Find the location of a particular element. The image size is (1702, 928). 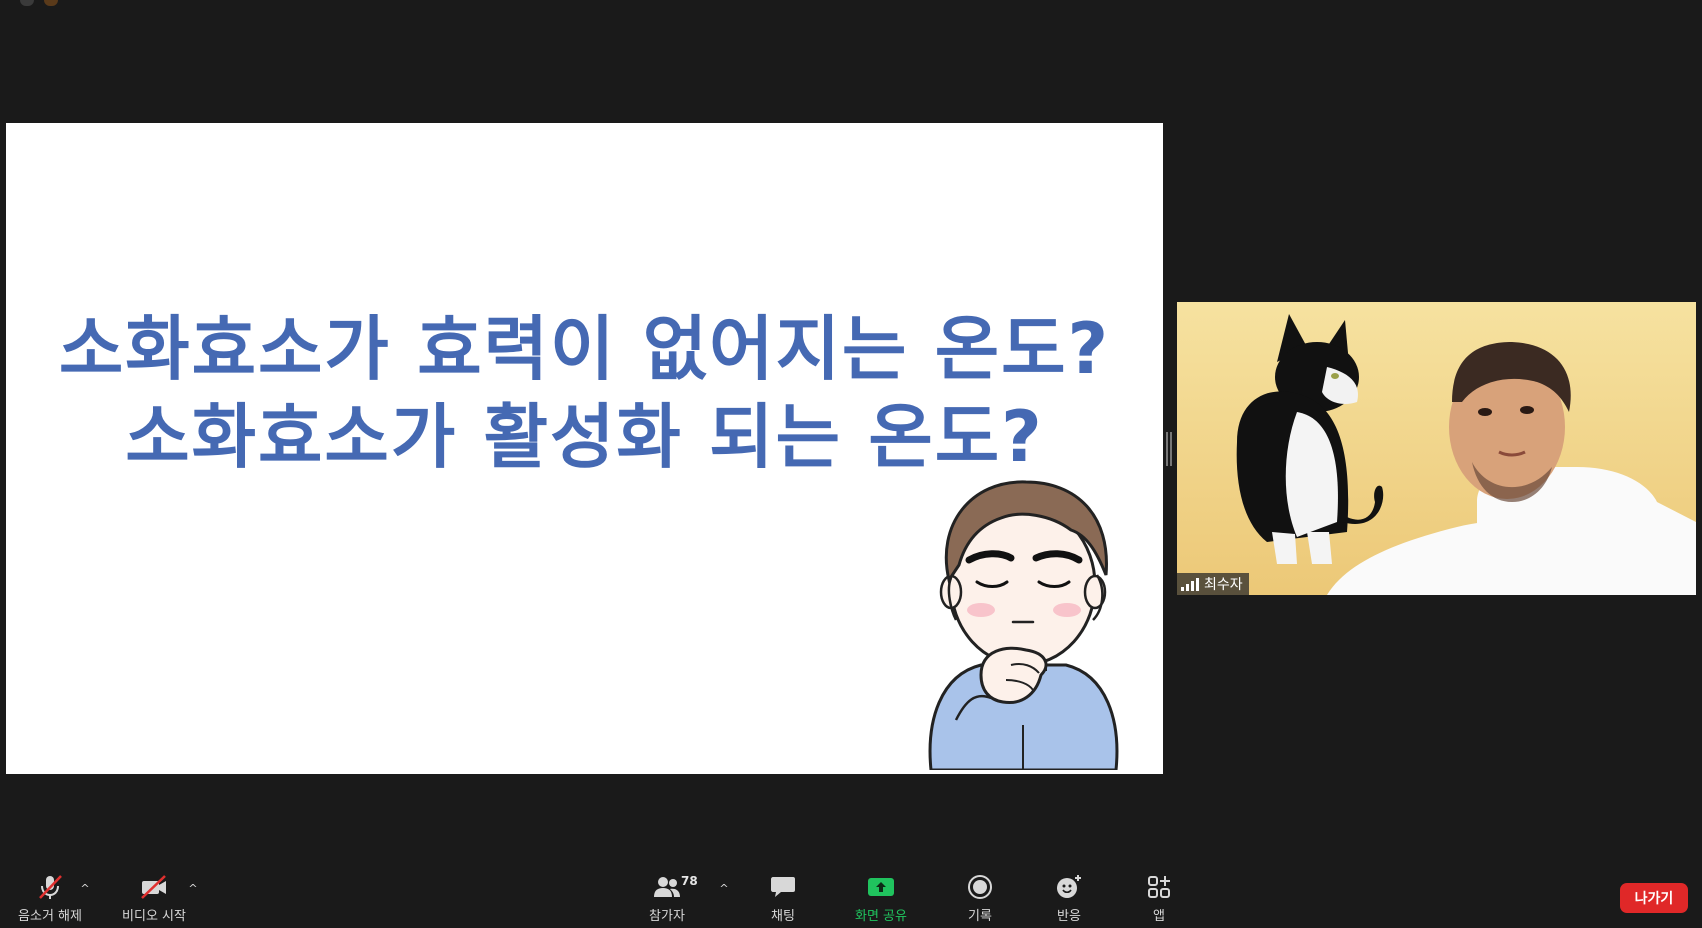

record-label: 기록 is located at coordinates (980, 916).